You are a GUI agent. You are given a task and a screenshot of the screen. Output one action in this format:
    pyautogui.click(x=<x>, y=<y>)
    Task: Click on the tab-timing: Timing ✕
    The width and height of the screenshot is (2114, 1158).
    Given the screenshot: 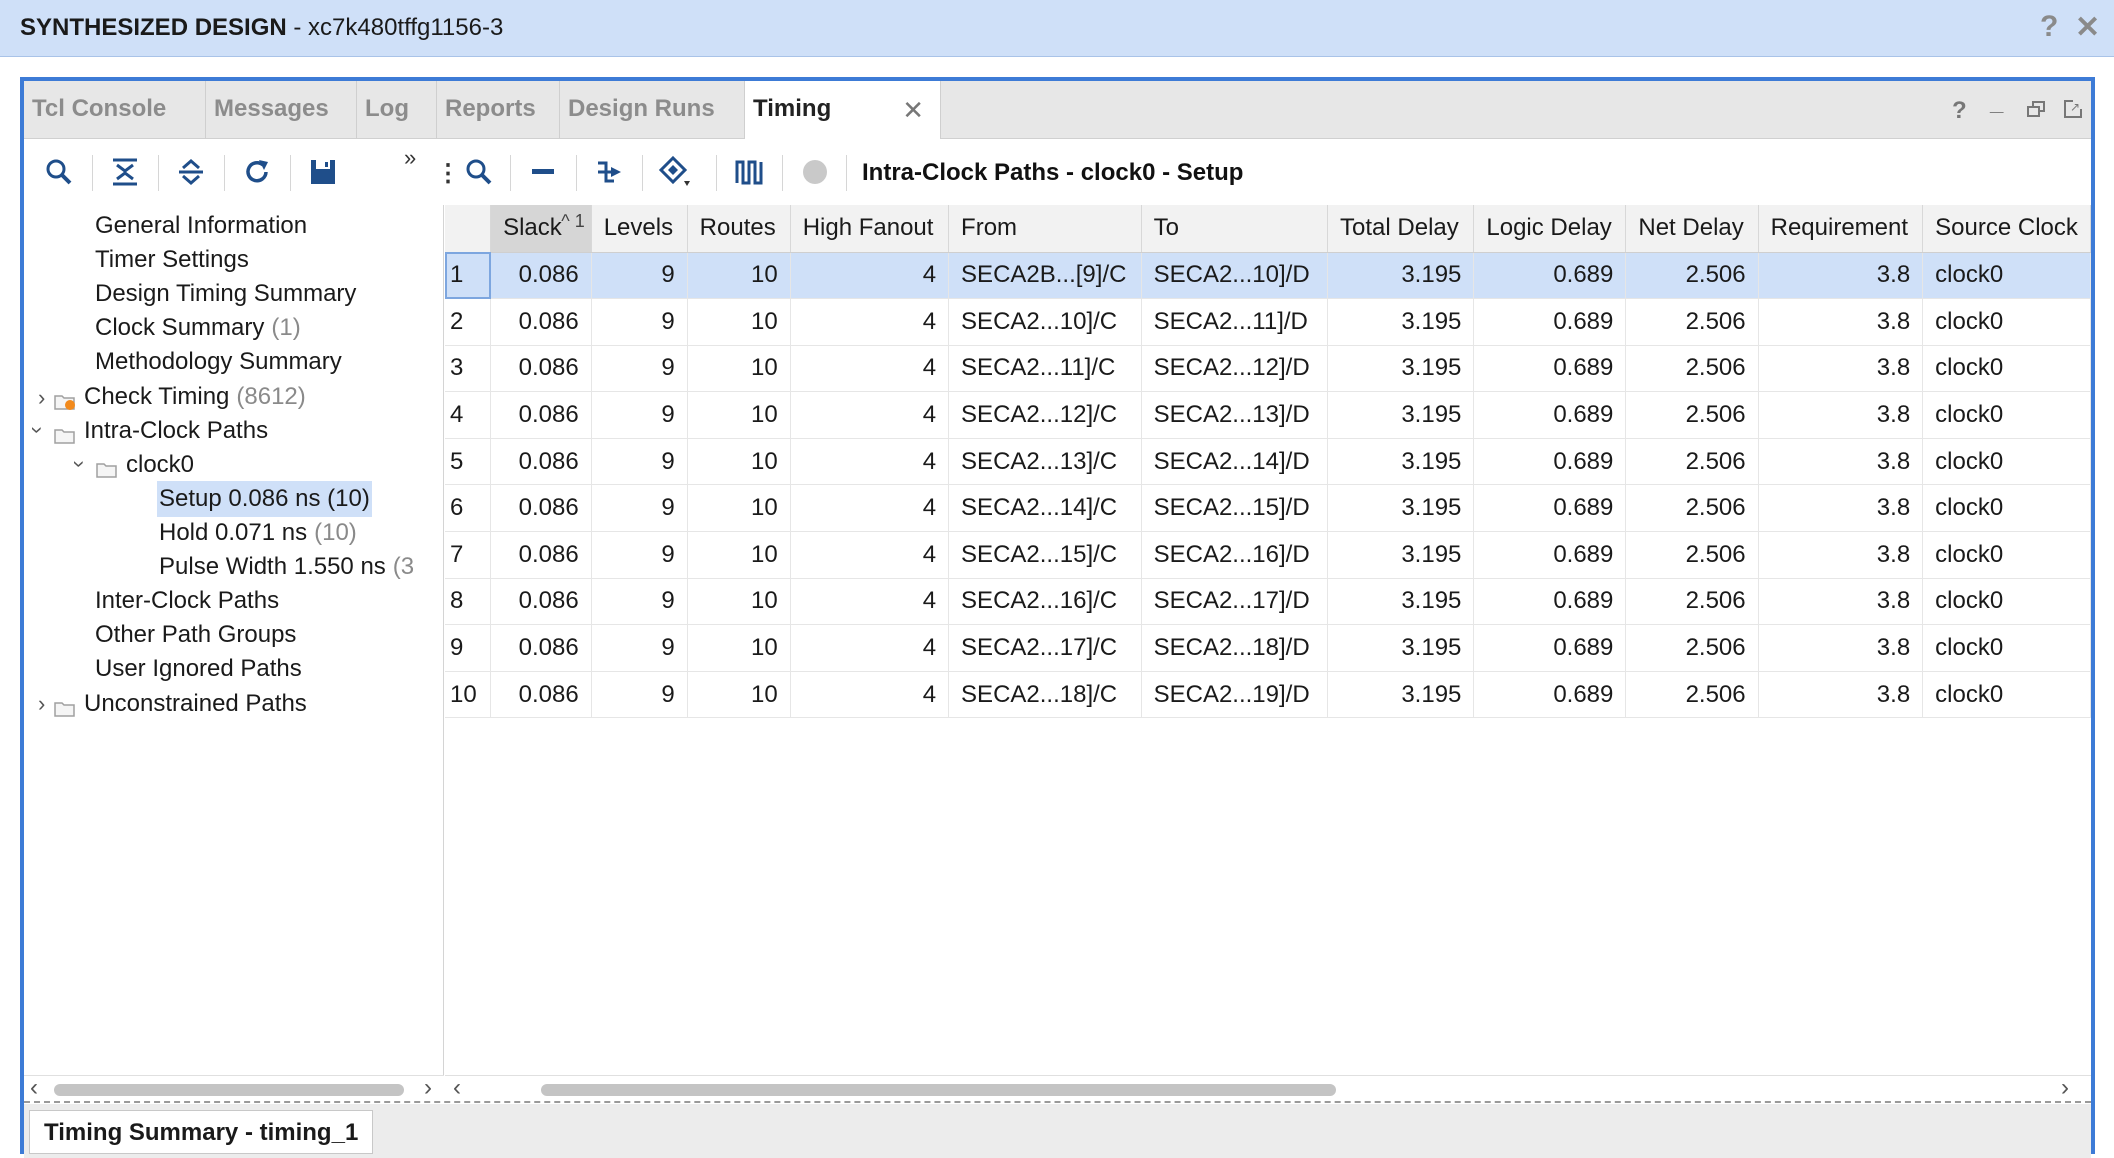 What is the action you would take?
    pyautogui.click(x=843, y=110)
    